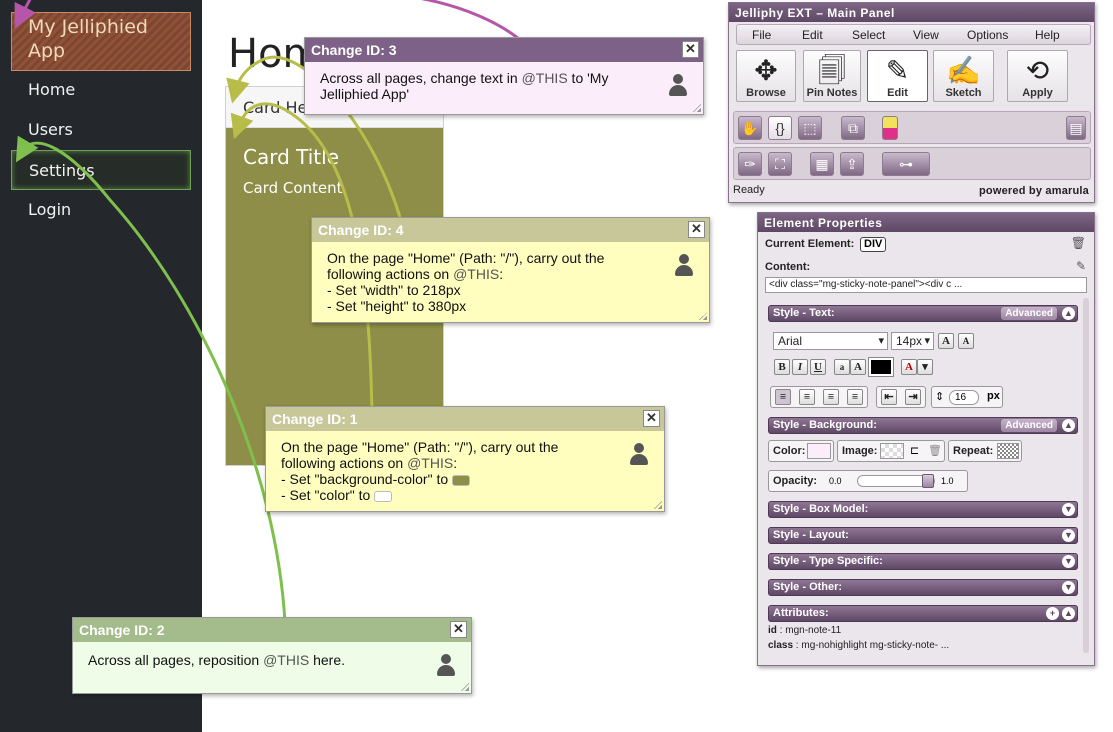  What do you see at coordinates (926, 222) in the screenshot?
I see `props-title: Element Properties` at bounding box center [926, 222].